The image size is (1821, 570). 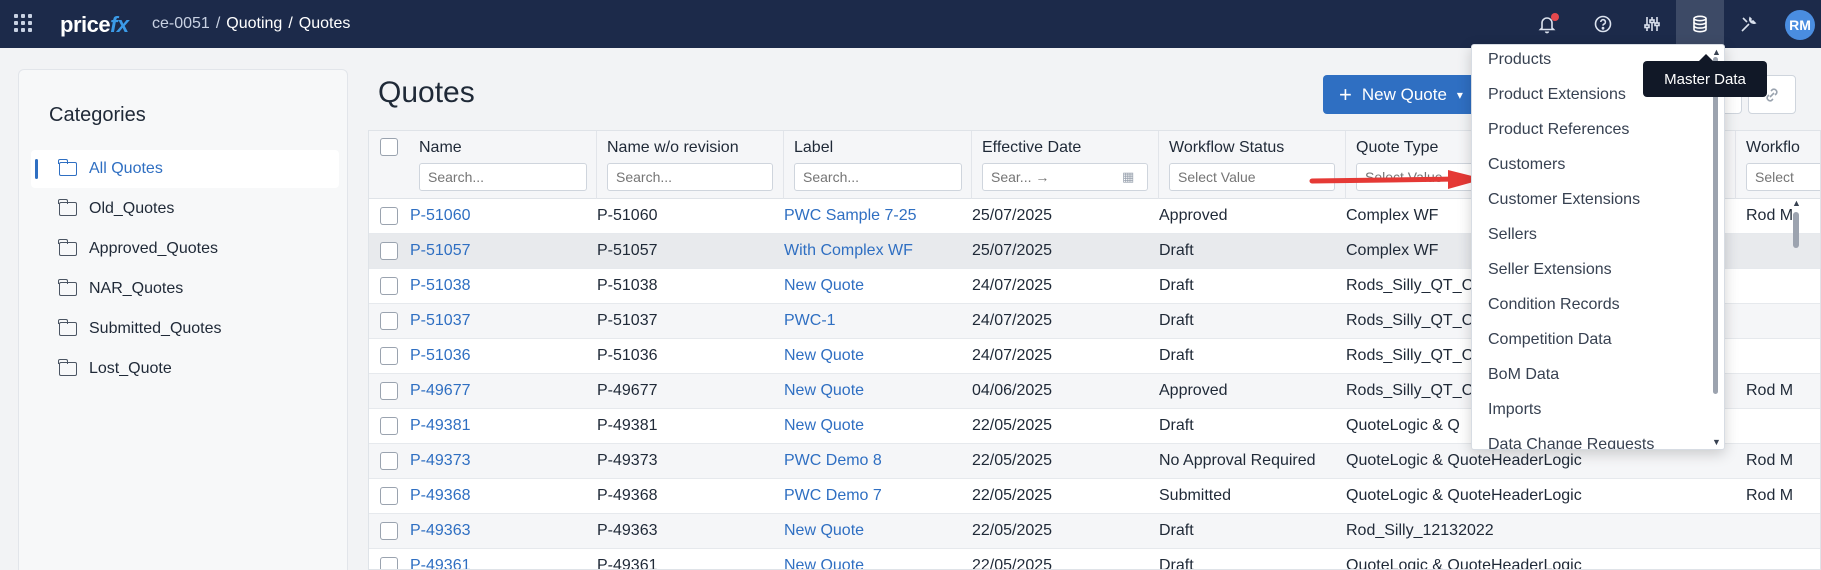 What do you see at coordinates (67, 287) in the screenshot?
I see `folder-icon` at bounding box center [67, 287].